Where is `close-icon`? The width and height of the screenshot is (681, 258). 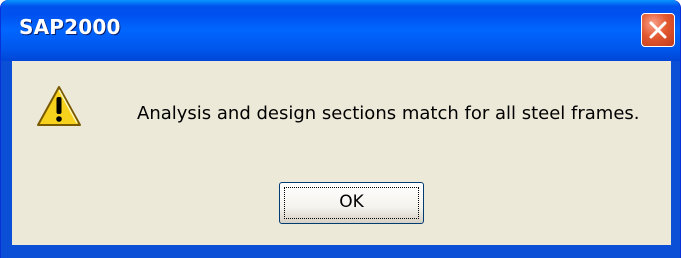
close-icon is located at coordinates (658, 30).